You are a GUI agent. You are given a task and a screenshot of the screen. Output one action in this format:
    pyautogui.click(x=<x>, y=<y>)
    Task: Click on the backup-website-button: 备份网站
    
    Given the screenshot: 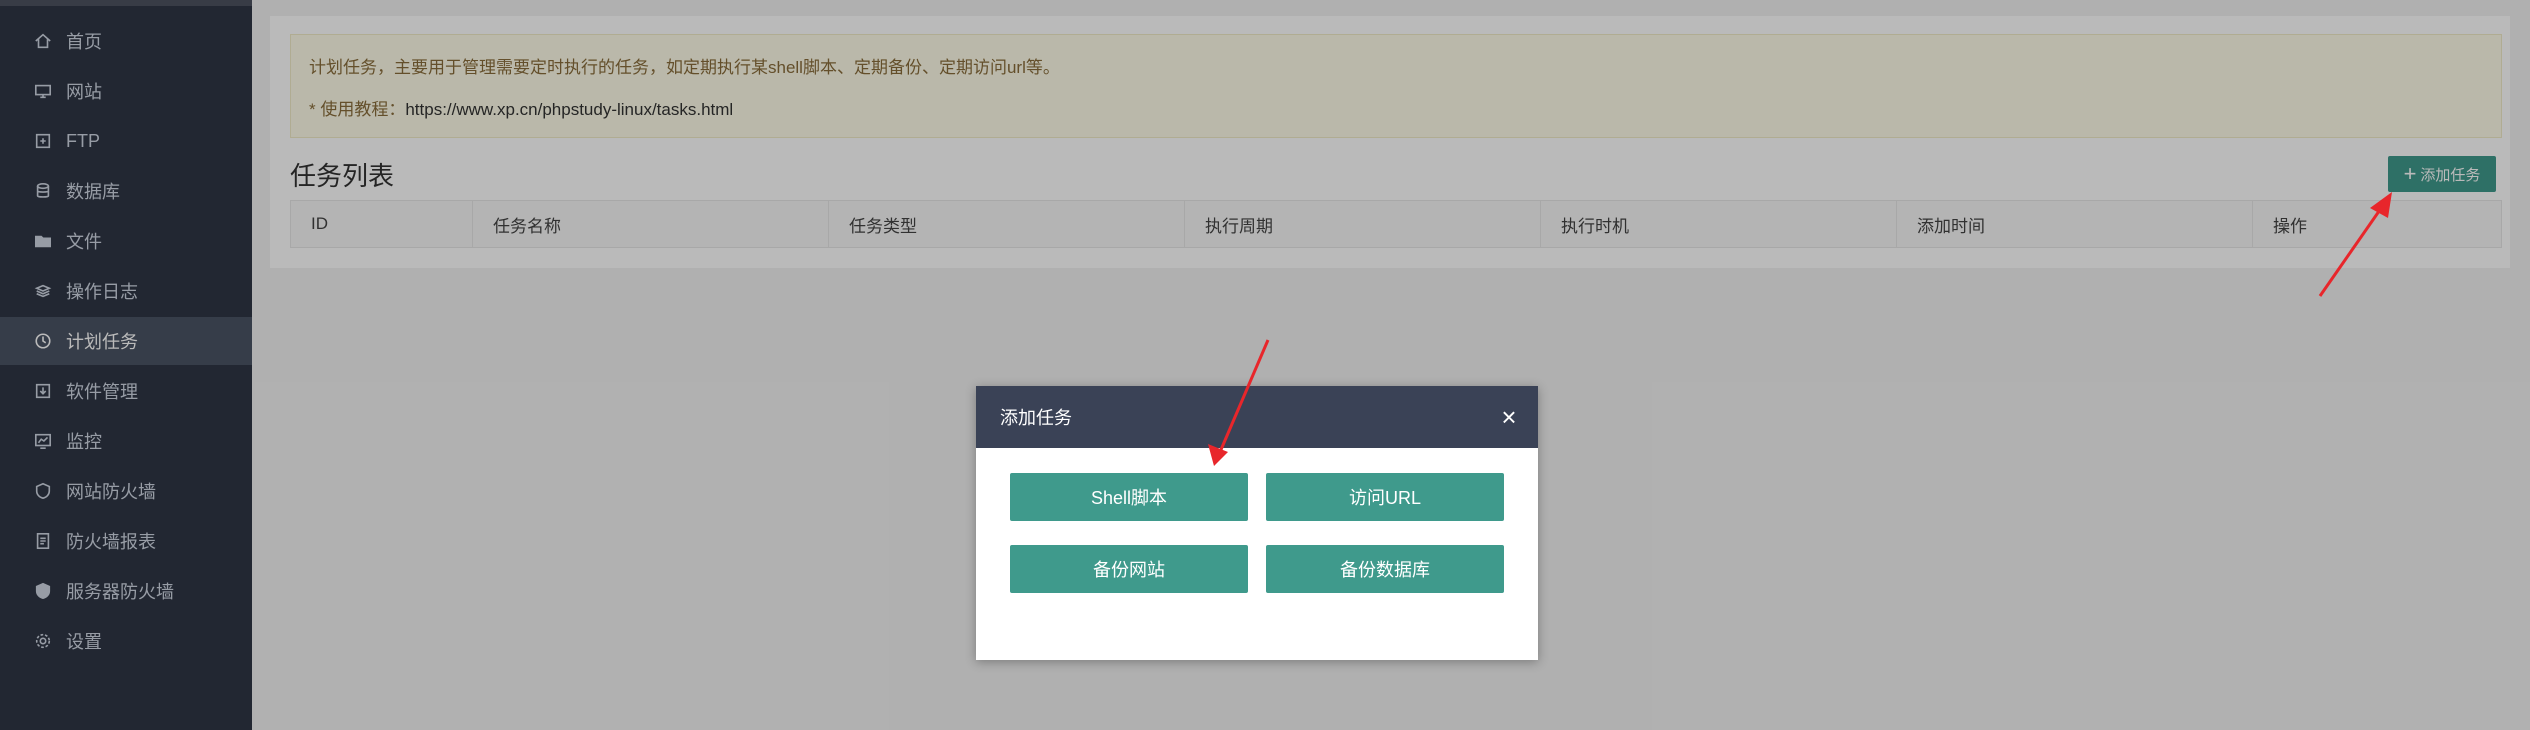 What is the action you would take?
    pyautogui.click(x=1129, y=569)
    